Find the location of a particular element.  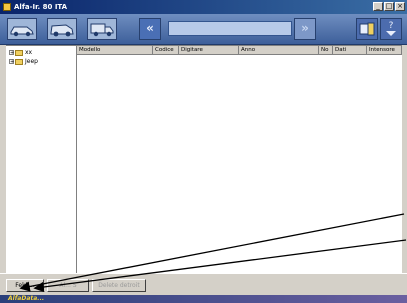

search-field is located at coordinates (230, 28).